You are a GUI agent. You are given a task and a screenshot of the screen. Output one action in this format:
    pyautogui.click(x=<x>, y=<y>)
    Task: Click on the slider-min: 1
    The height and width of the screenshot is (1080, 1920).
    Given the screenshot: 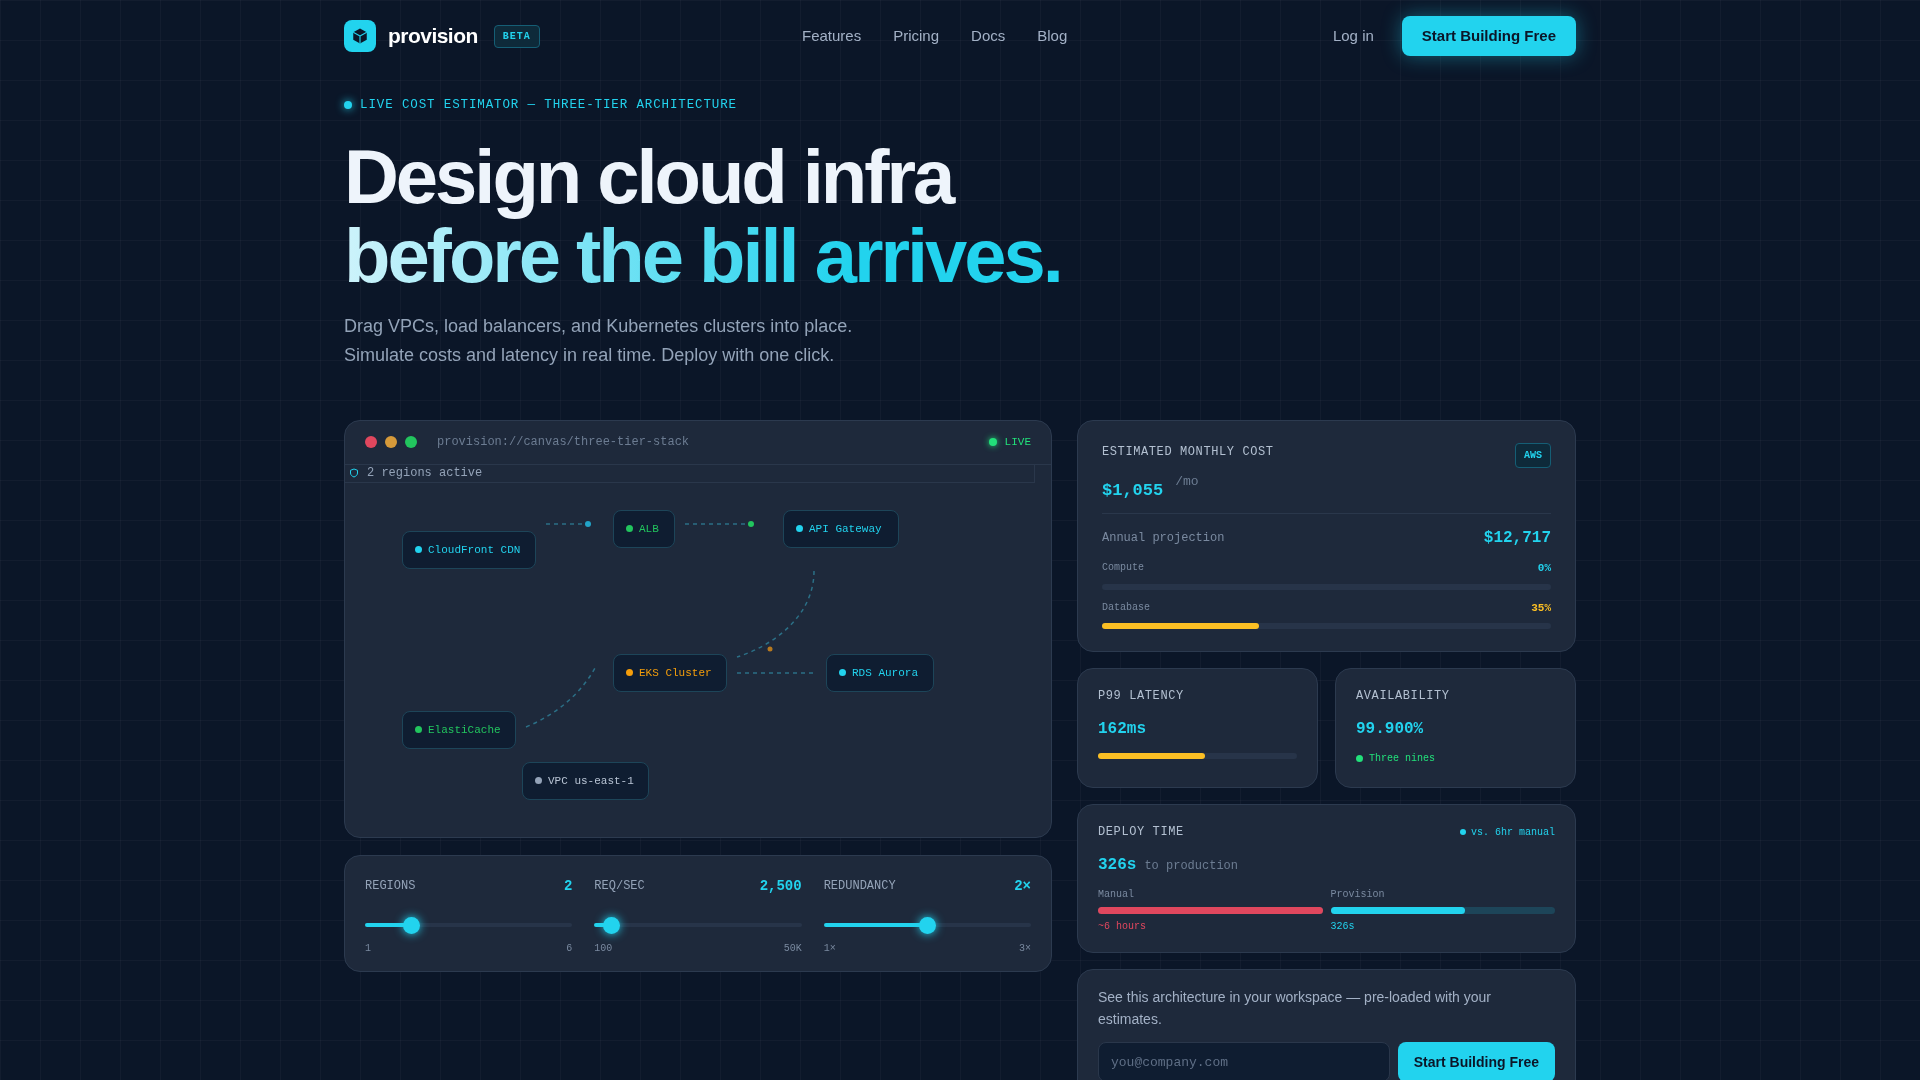 What is the action you would take?
    pyautogui.click(x=368, y=948)
    